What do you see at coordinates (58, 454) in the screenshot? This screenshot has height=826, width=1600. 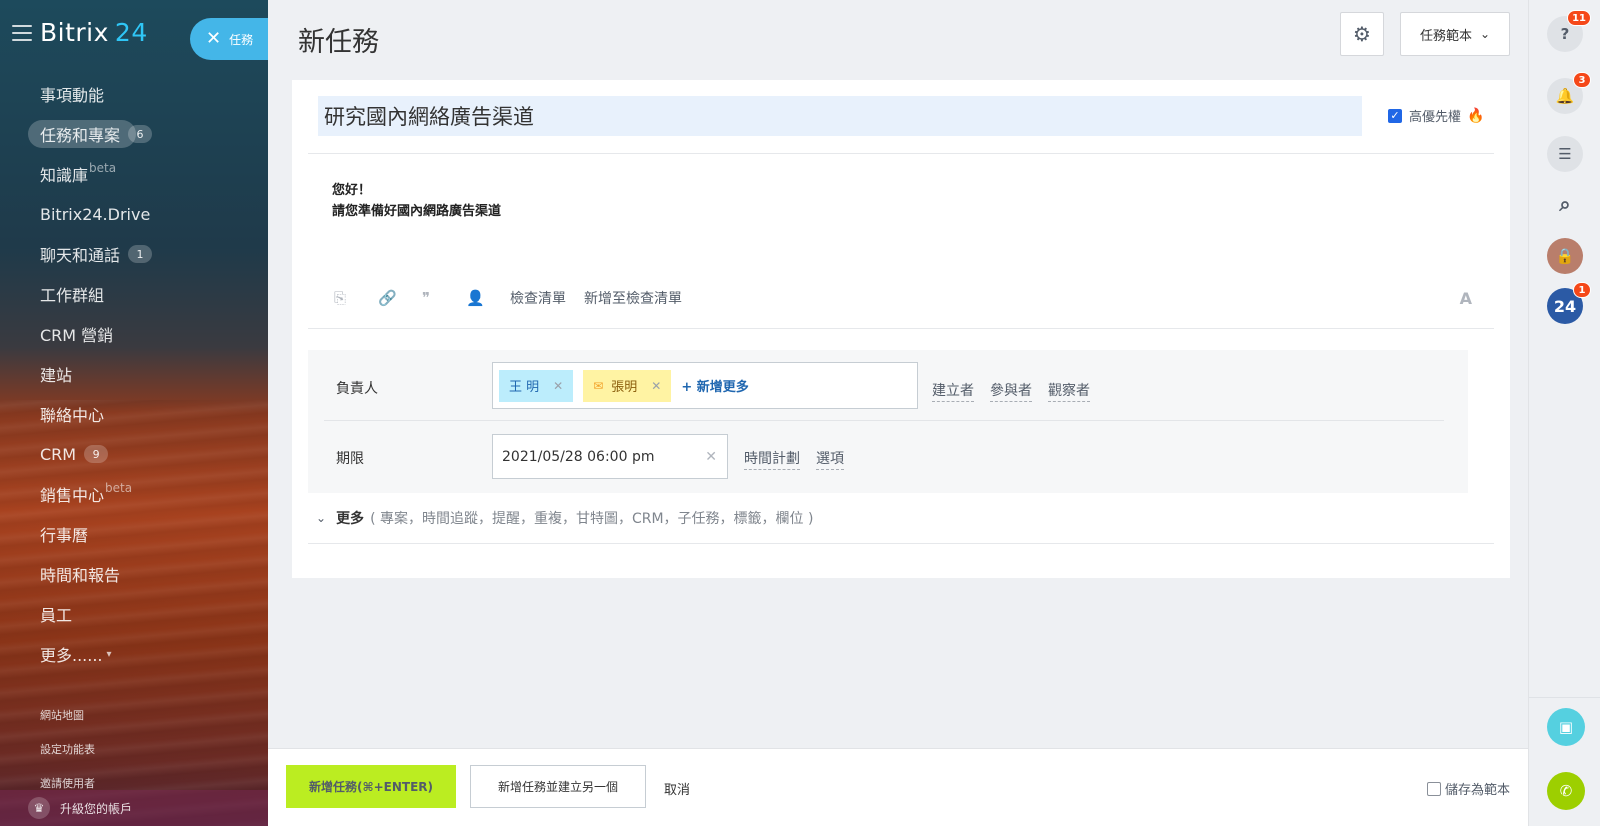 I see `sidebar-item-label: CRM` at bounding box center [58, 454].